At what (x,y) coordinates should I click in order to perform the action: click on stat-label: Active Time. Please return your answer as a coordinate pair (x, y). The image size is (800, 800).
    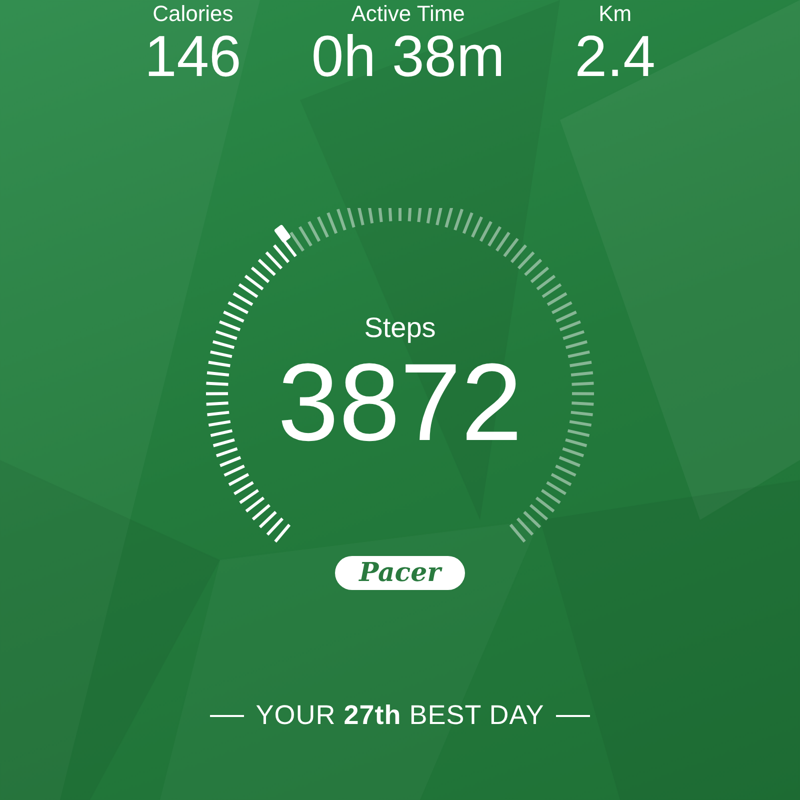
    Looking at the image, I should click on (408, 14).